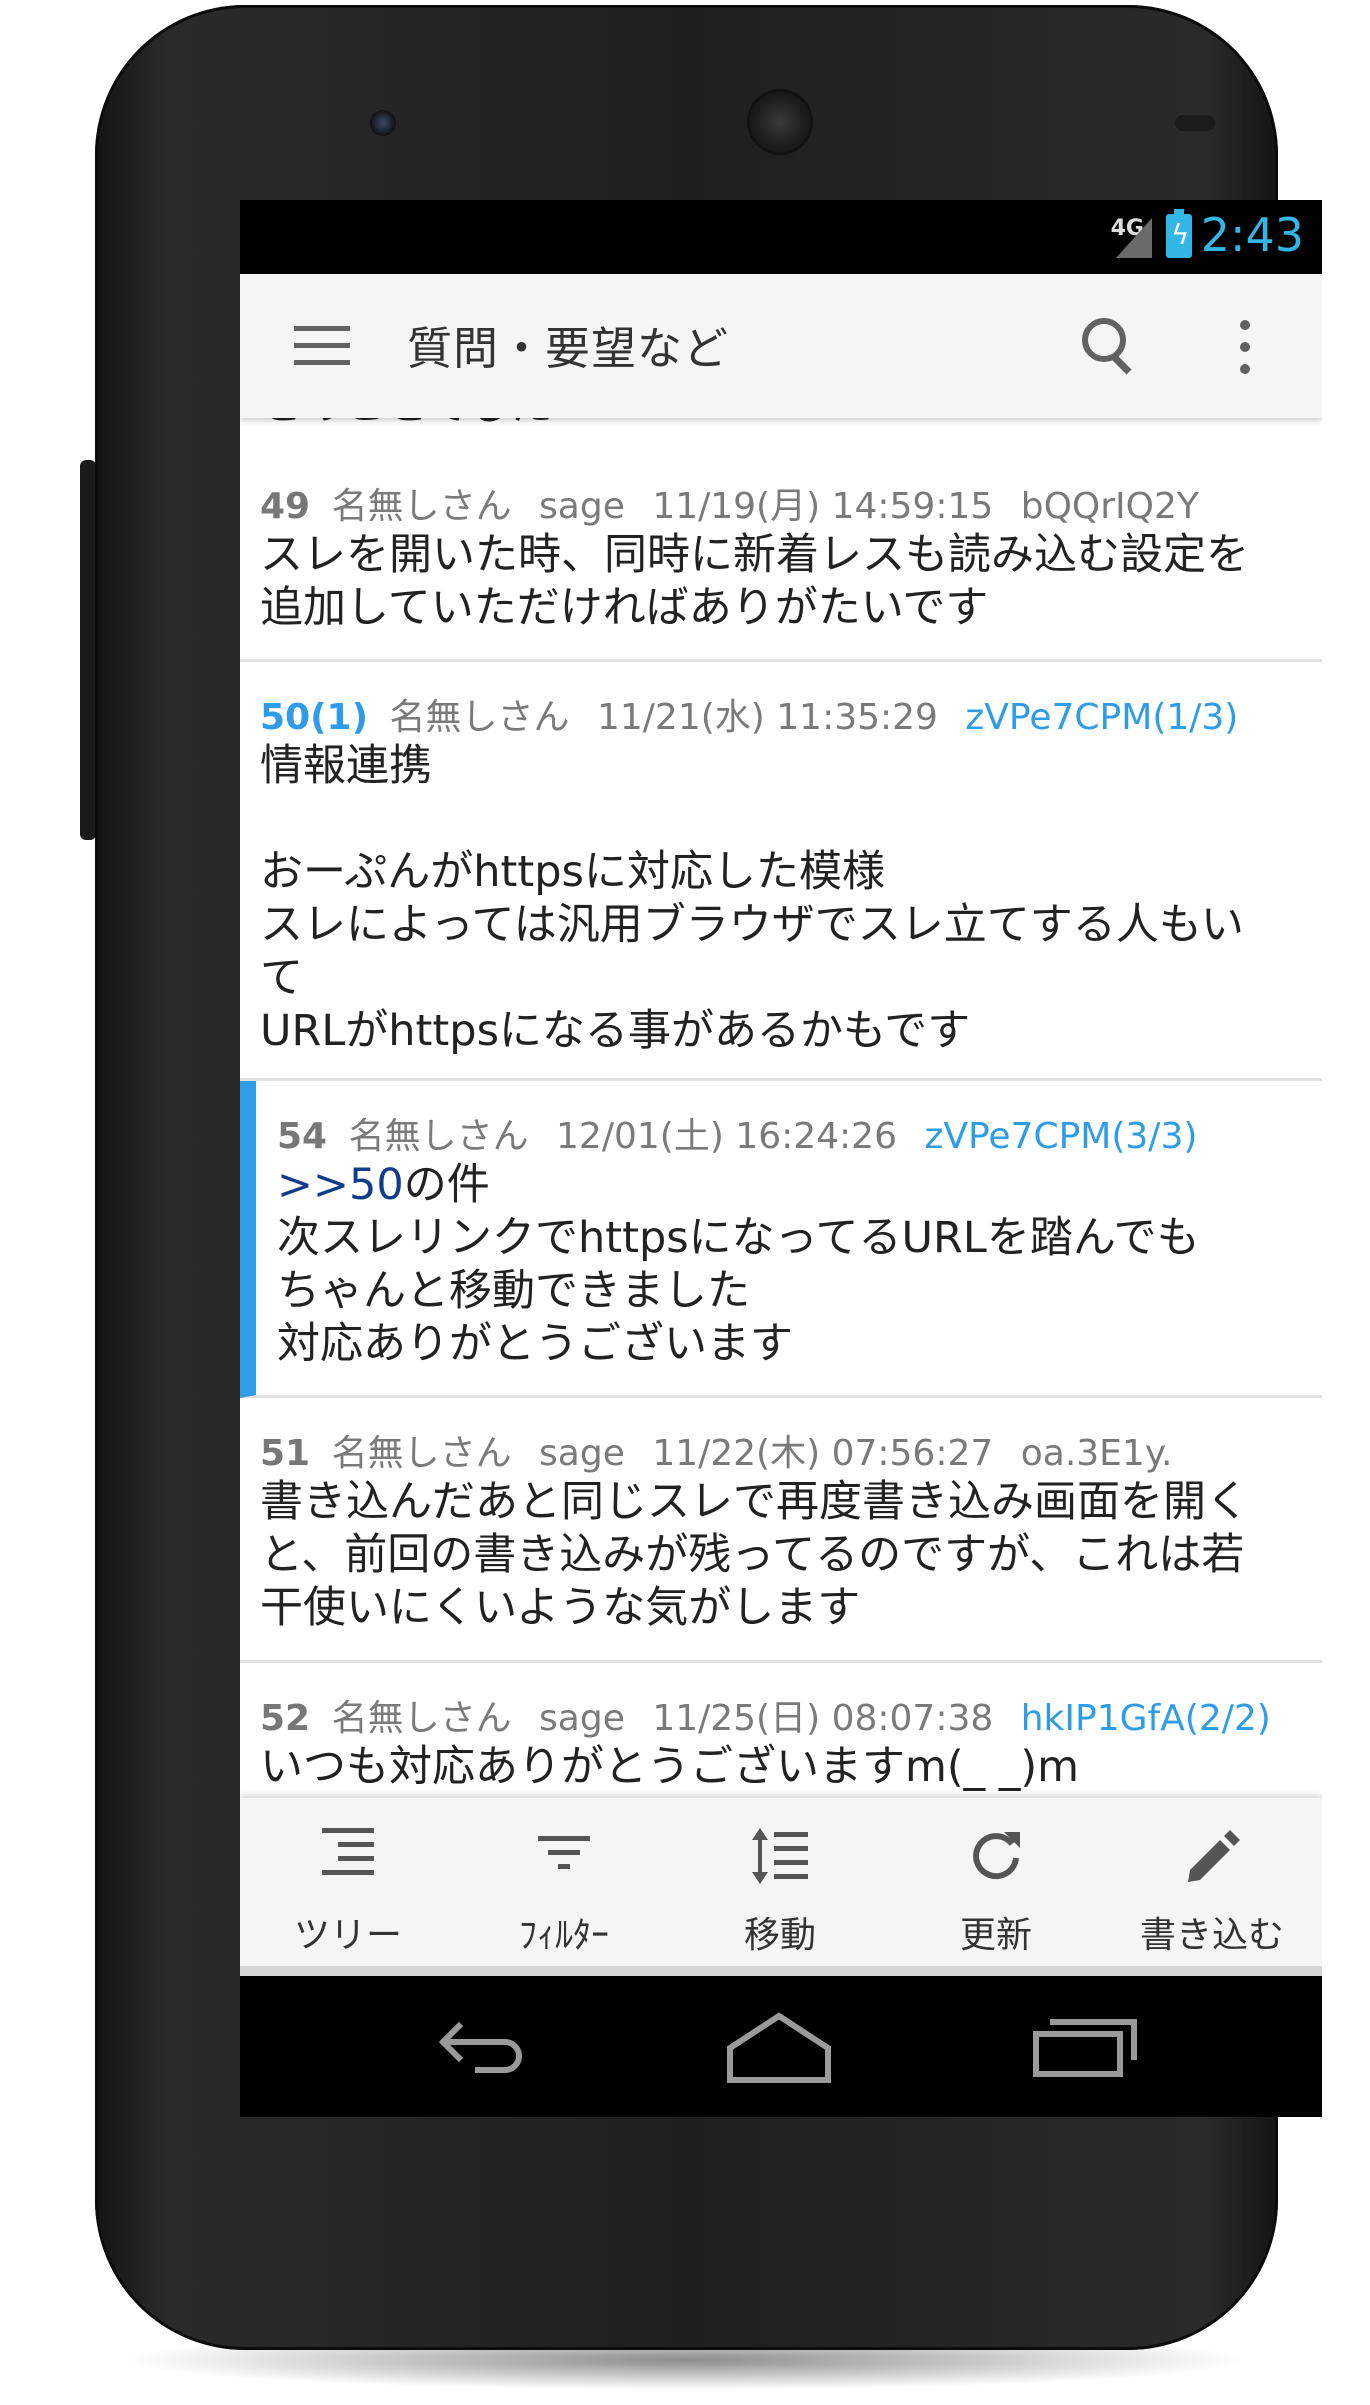  Describe the element at coordinates (752, 925) in the screenshot. I see `body-line: スレによっては汎用ブラウザでスレ立てする人もい` at that location.